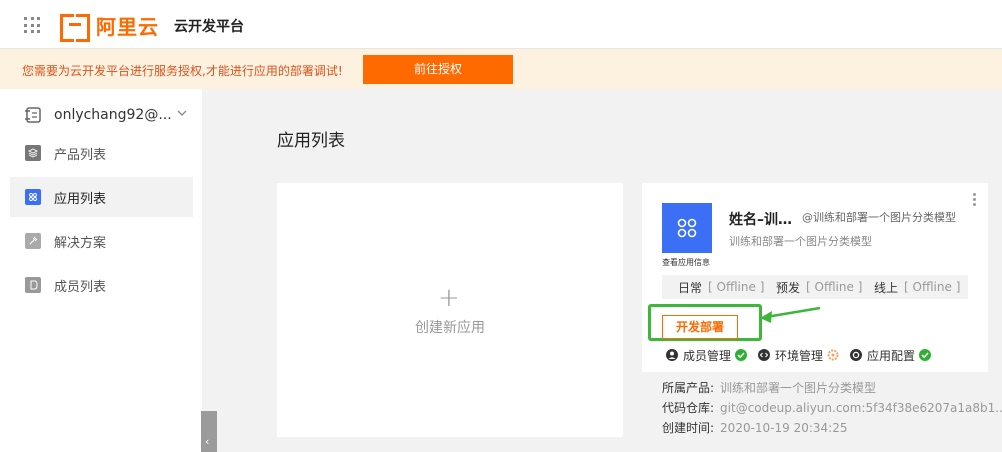  Describe the element at coordinates (127, 26) in the screenshot. I see `logo-text: 阿里云` at that location.